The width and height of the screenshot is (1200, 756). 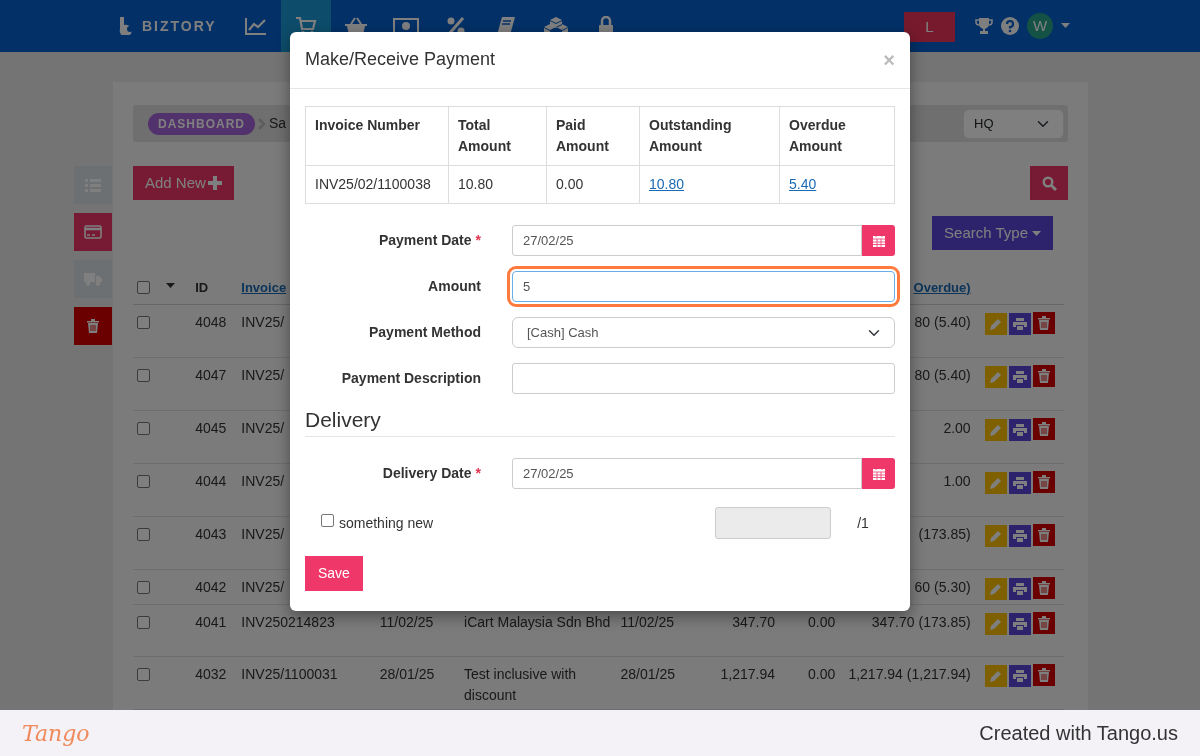 I want to click on input-field, so click(x=703, y=378).